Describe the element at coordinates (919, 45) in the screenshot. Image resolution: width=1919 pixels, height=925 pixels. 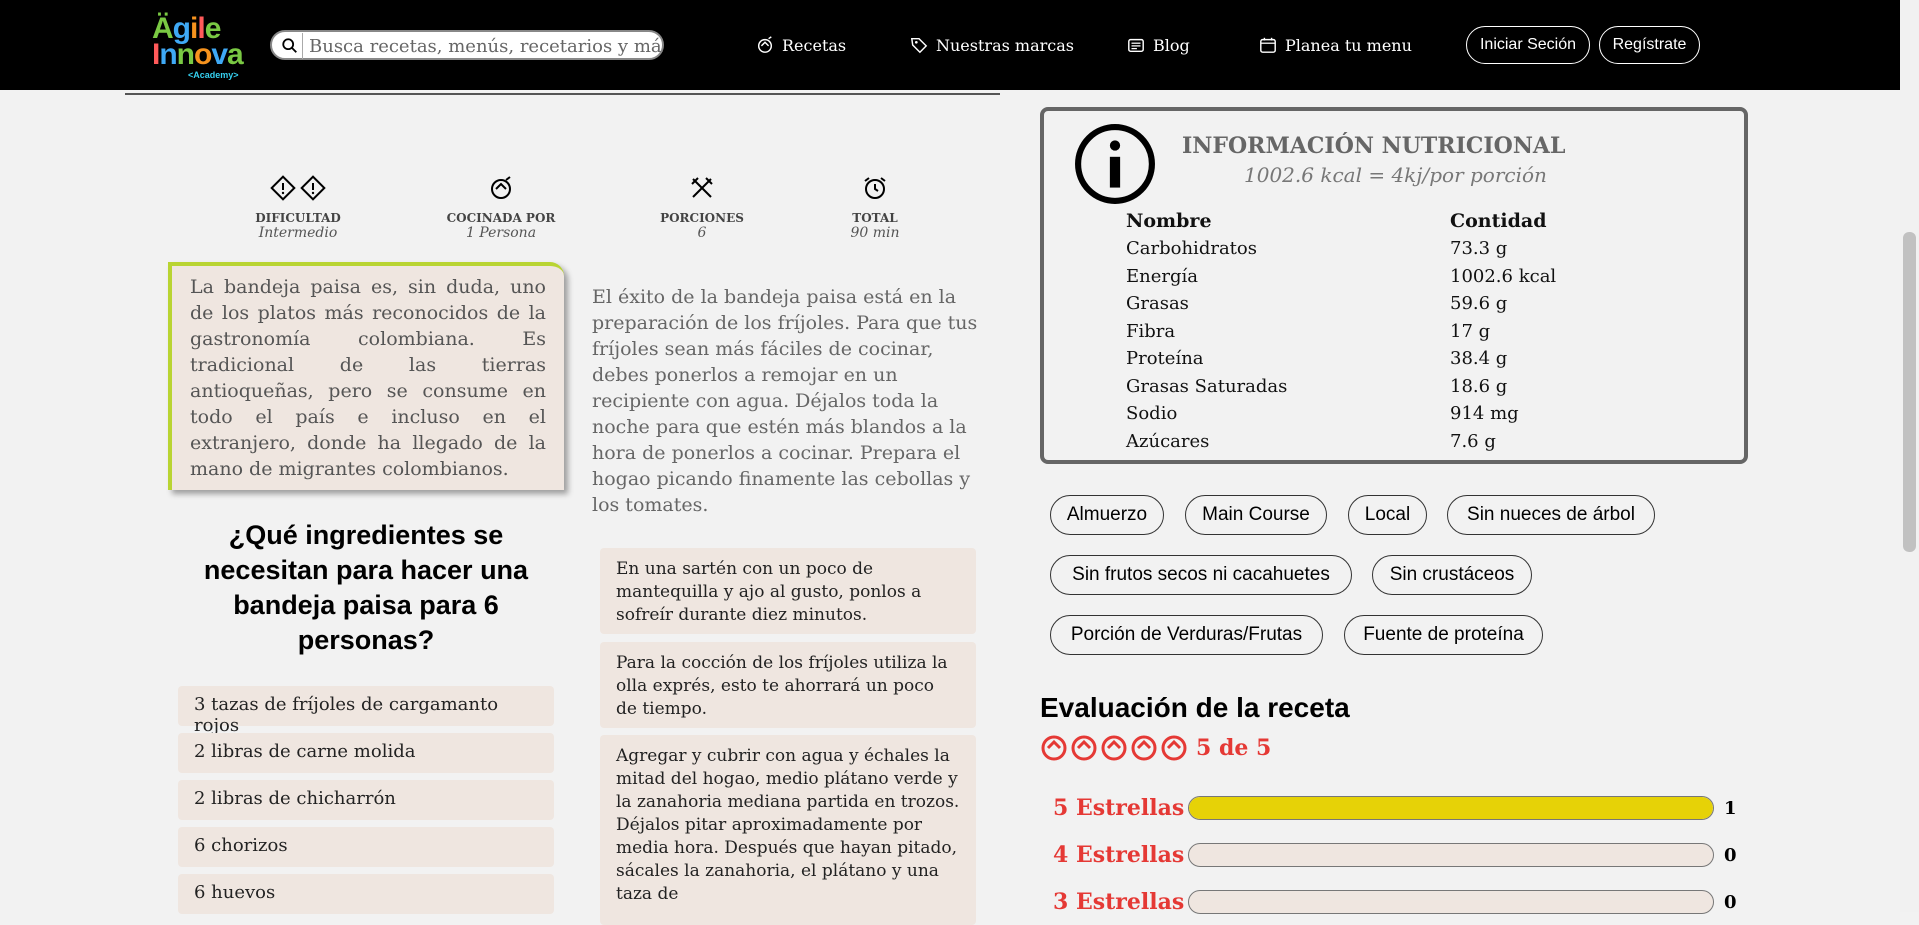
I see `tag-icon` at that location.